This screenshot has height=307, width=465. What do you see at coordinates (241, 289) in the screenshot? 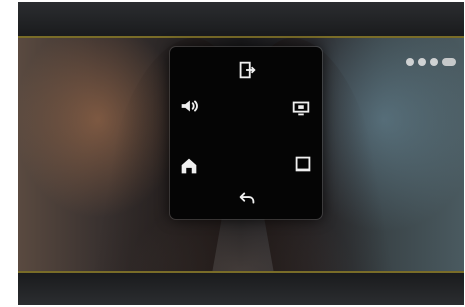
I see `bottom-bar` at bounding box center [241, 289].